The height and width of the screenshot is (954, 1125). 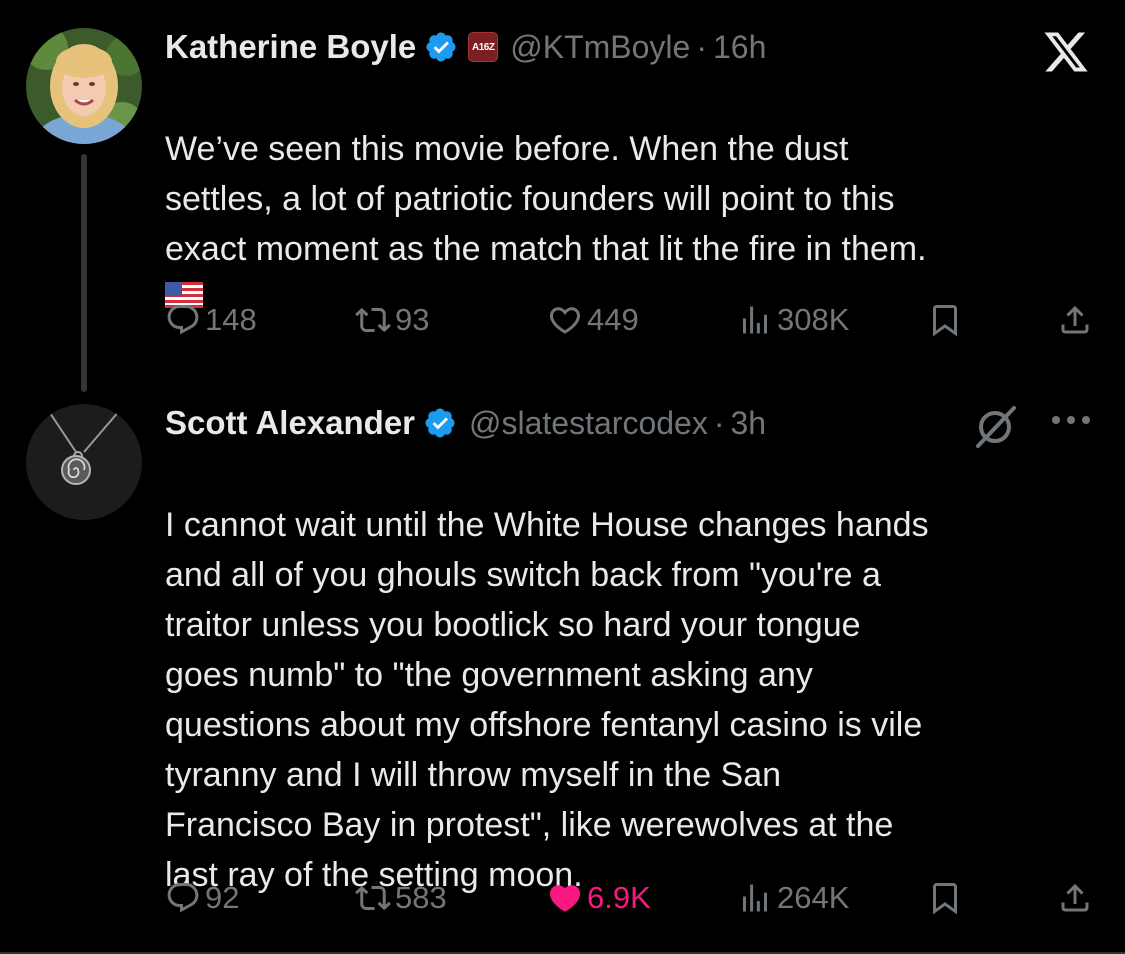 I want to click on grok-icon, so click(x=995, y=427).